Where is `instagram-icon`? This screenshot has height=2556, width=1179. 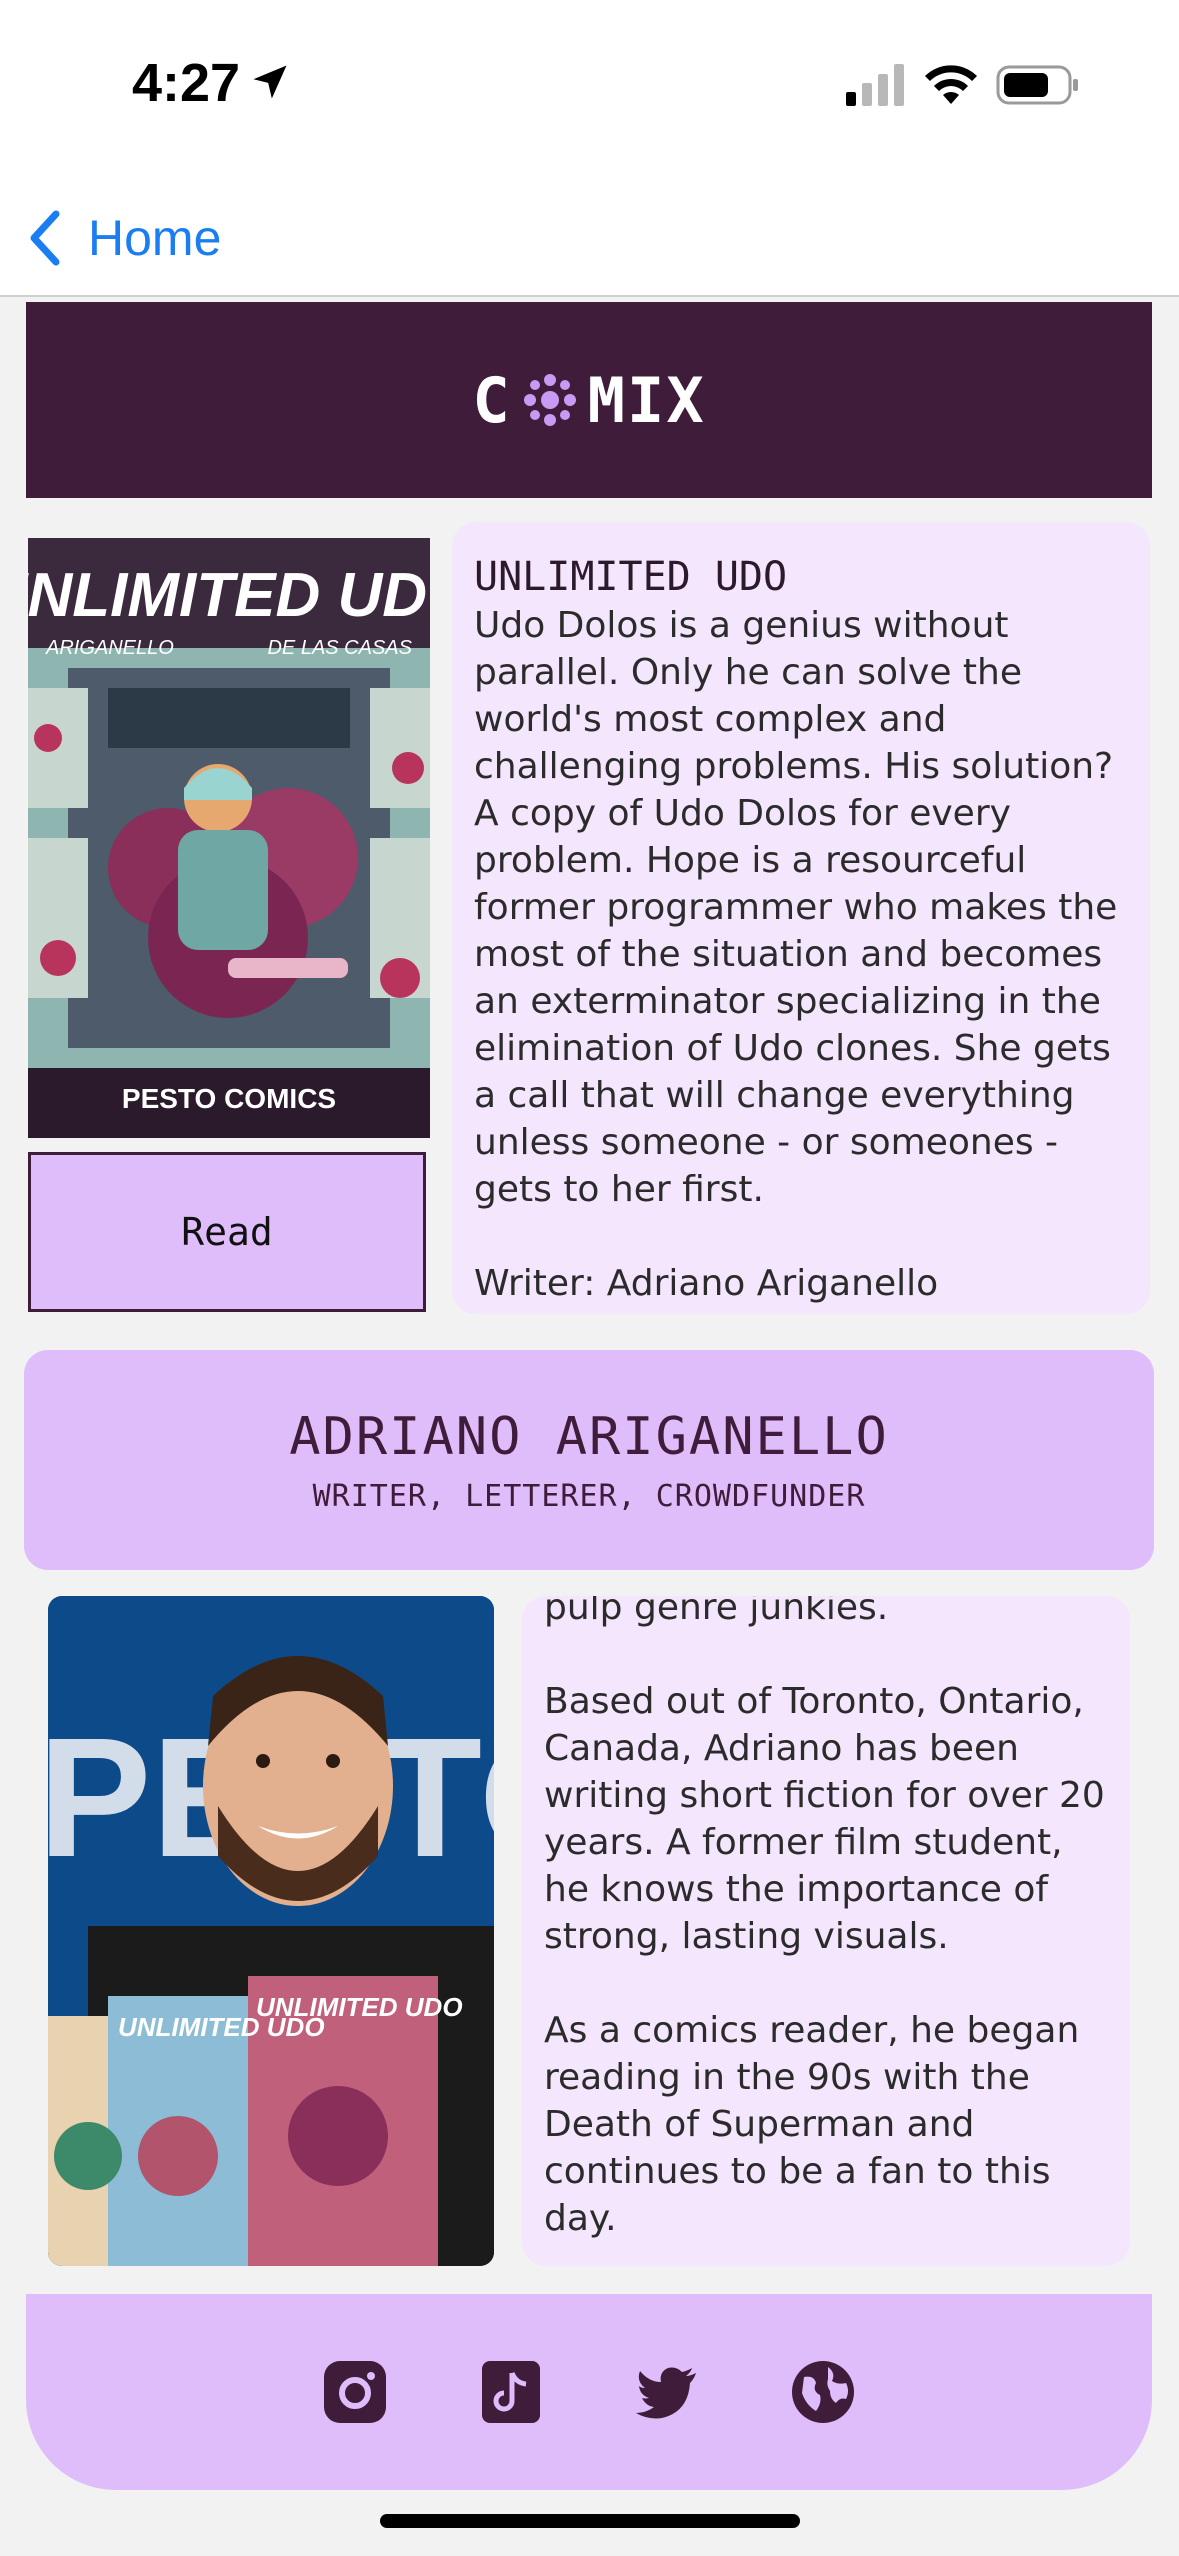
instagram-icon is located at coordinates (355, 2392).